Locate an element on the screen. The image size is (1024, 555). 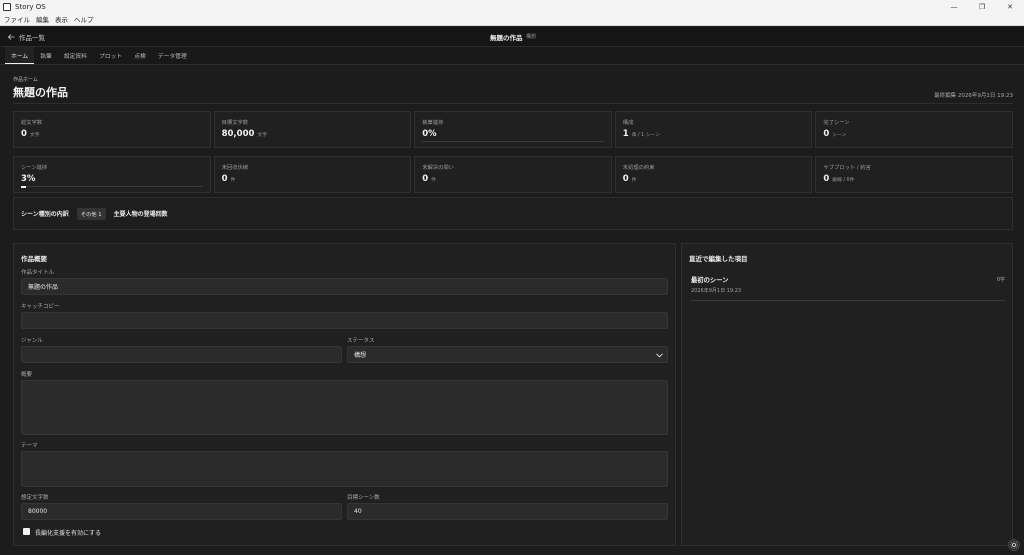
stat-label: 完了シーン is located at coordinates (836, 123).